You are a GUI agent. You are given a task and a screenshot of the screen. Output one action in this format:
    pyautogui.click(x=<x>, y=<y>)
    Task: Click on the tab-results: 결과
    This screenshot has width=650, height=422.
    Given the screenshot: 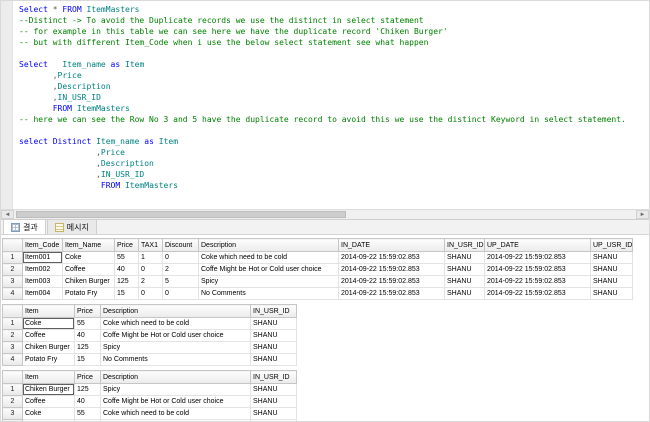 What is the action you would take?
    pyautogui.click(x=24, y=226)
    